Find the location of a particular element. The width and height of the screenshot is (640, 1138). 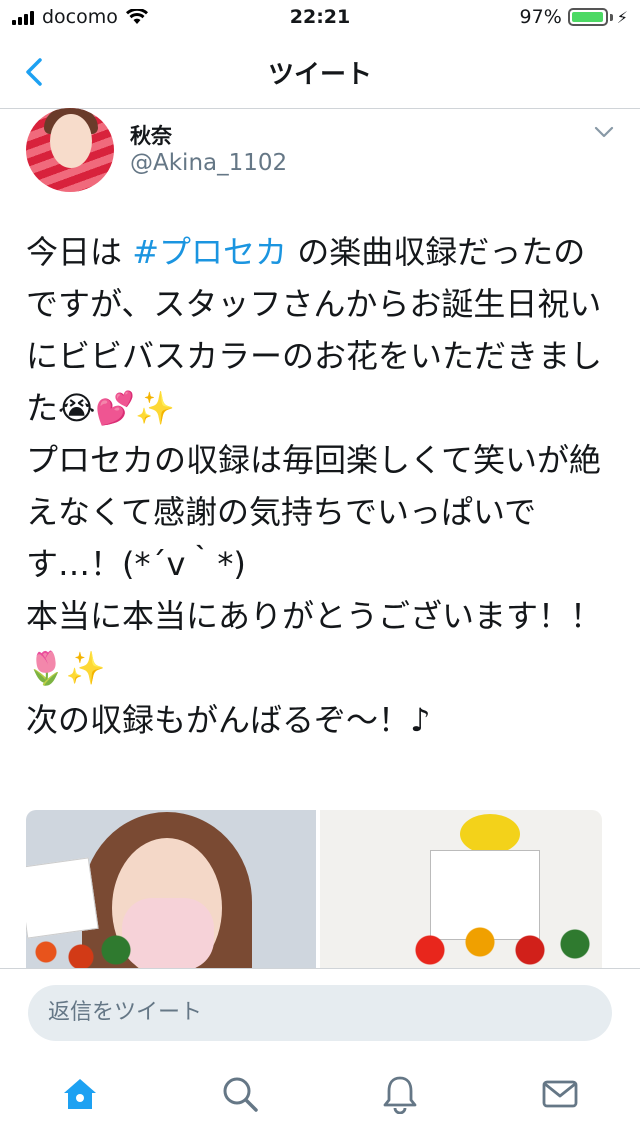

nav-bar: ツイート is located at coordinates (320, 72).